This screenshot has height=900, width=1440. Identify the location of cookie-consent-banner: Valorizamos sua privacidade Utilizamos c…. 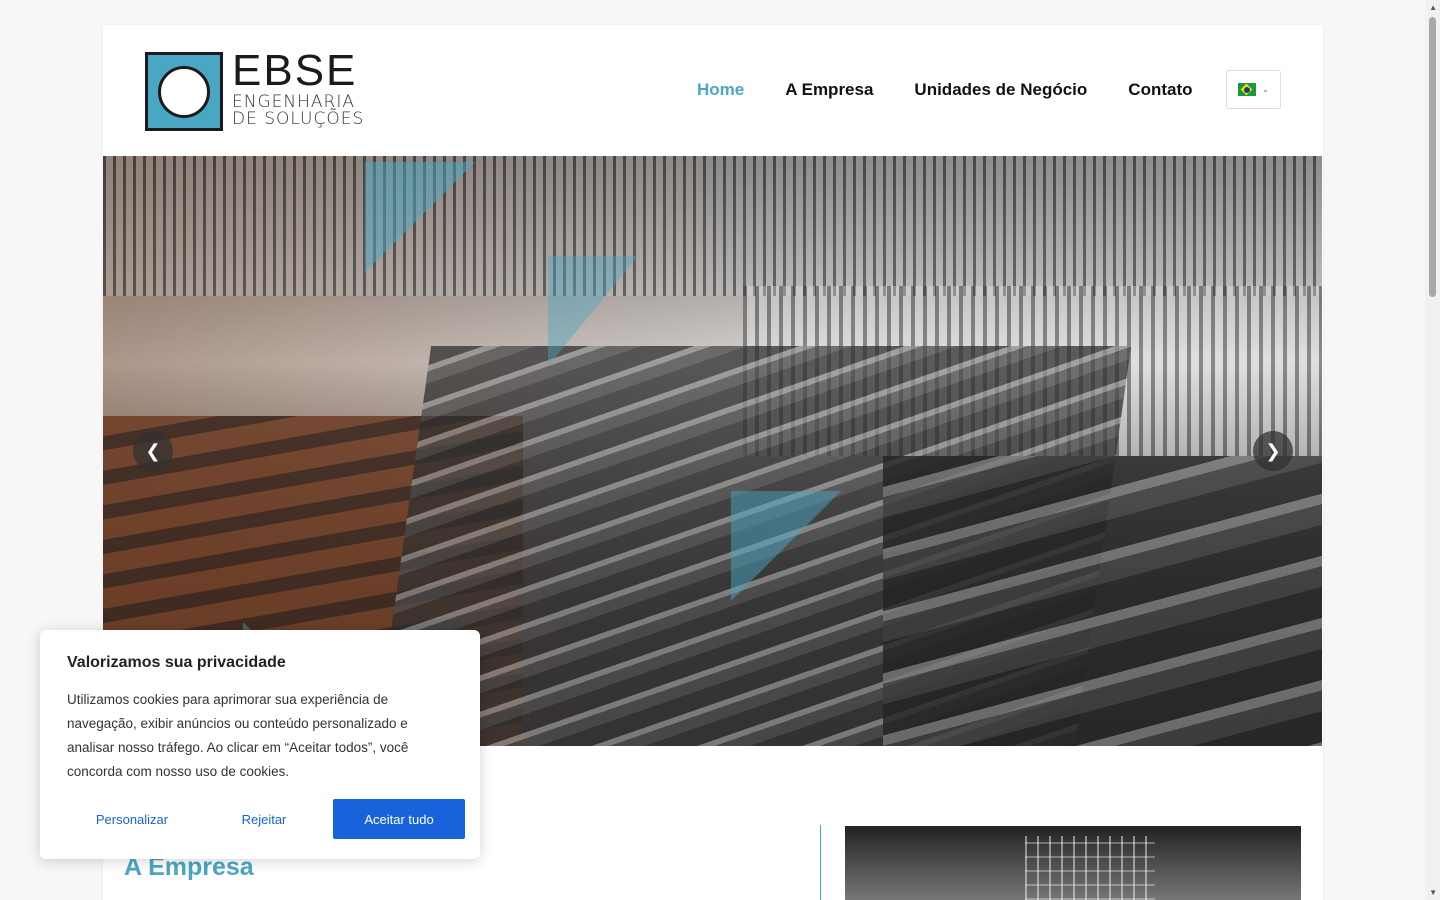
(260, 744).